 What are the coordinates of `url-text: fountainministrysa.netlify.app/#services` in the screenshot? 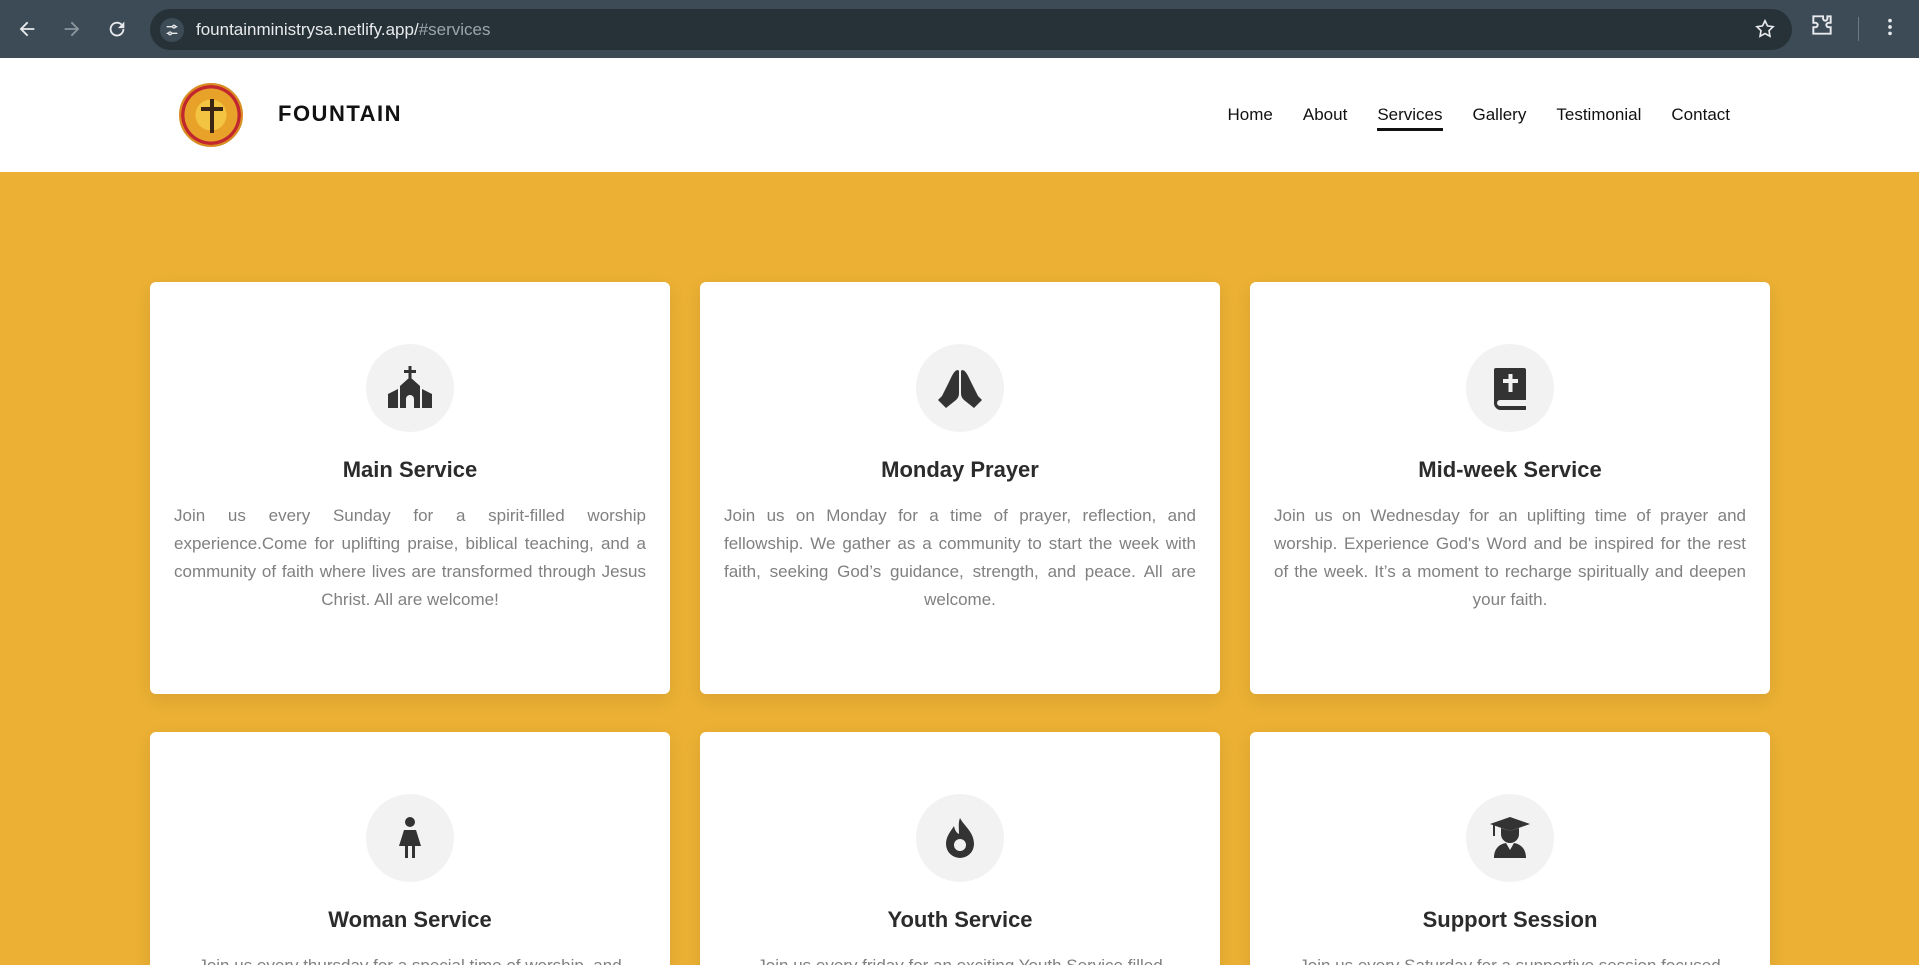 It's located at (343, 30).